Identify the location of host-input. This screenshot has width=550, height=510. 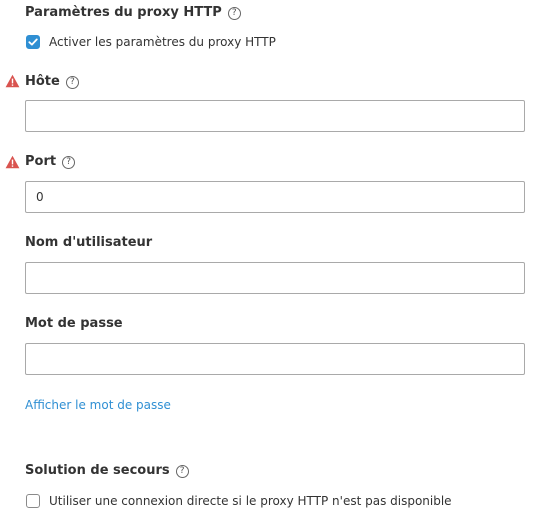
(275, 116).